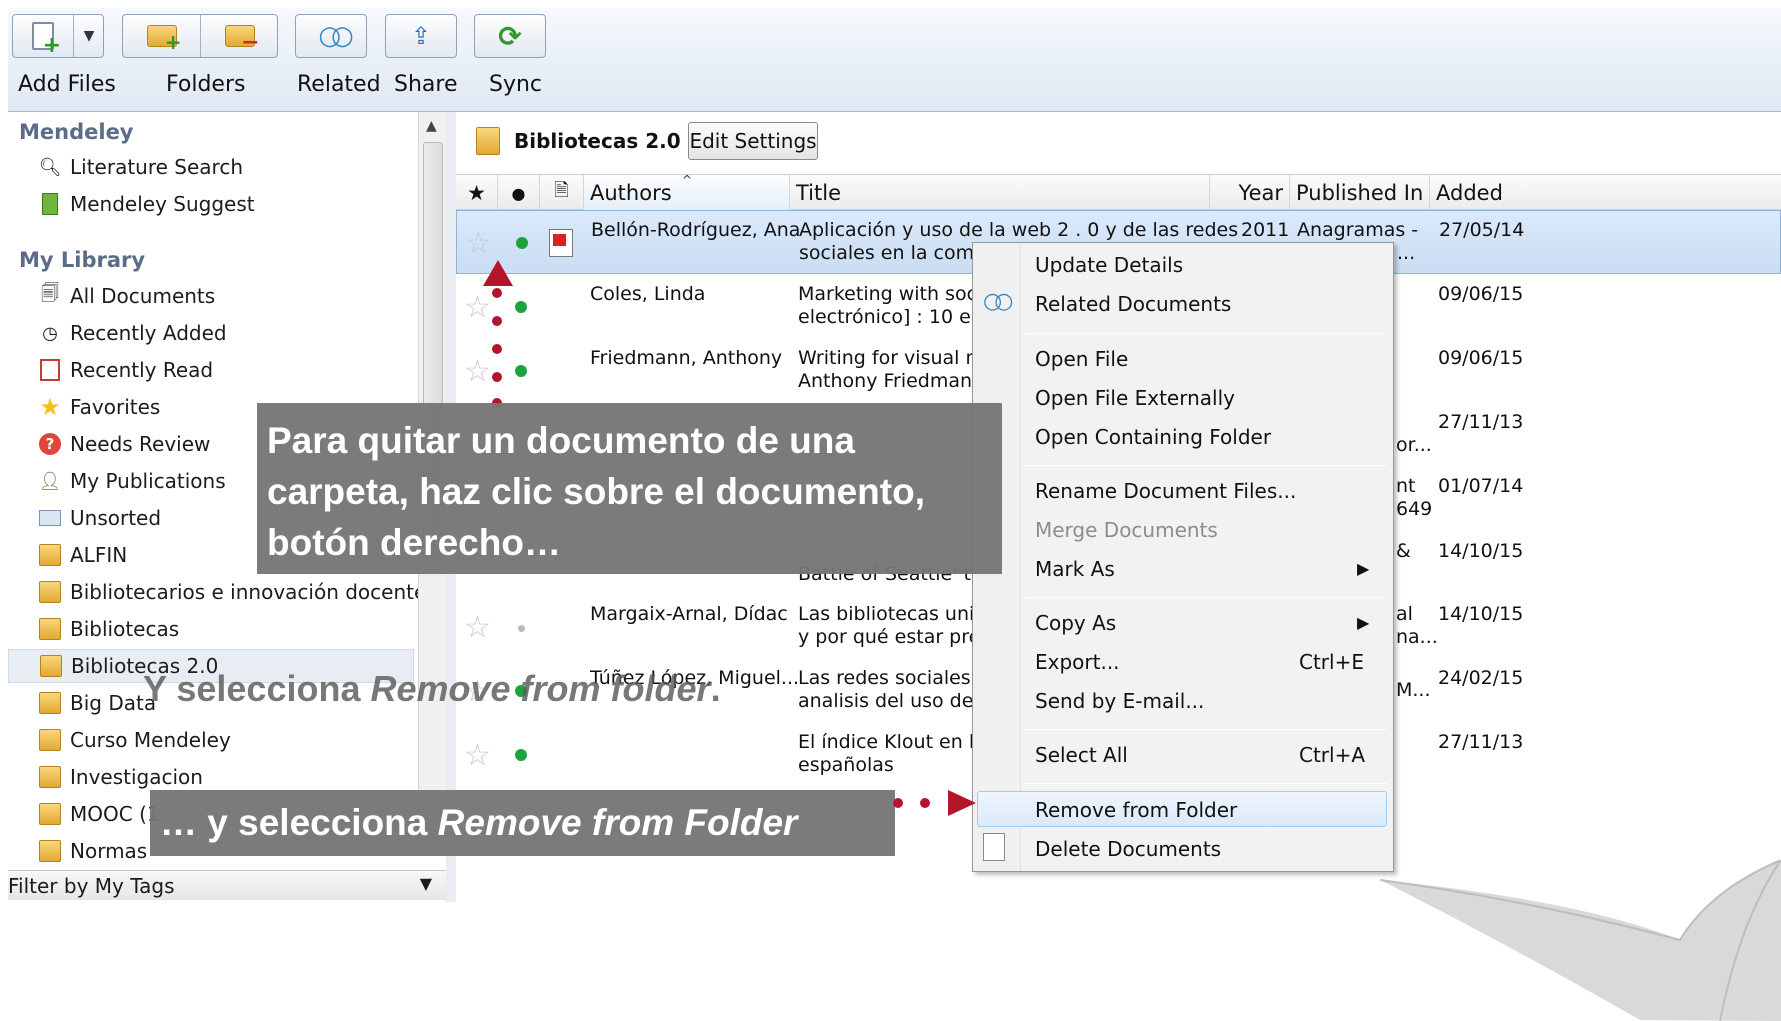 This screenshot has height=1021, width=1781. I want to click on sidebar-item-label: Bibliotecarios e innovación docente, so click(244, 592).